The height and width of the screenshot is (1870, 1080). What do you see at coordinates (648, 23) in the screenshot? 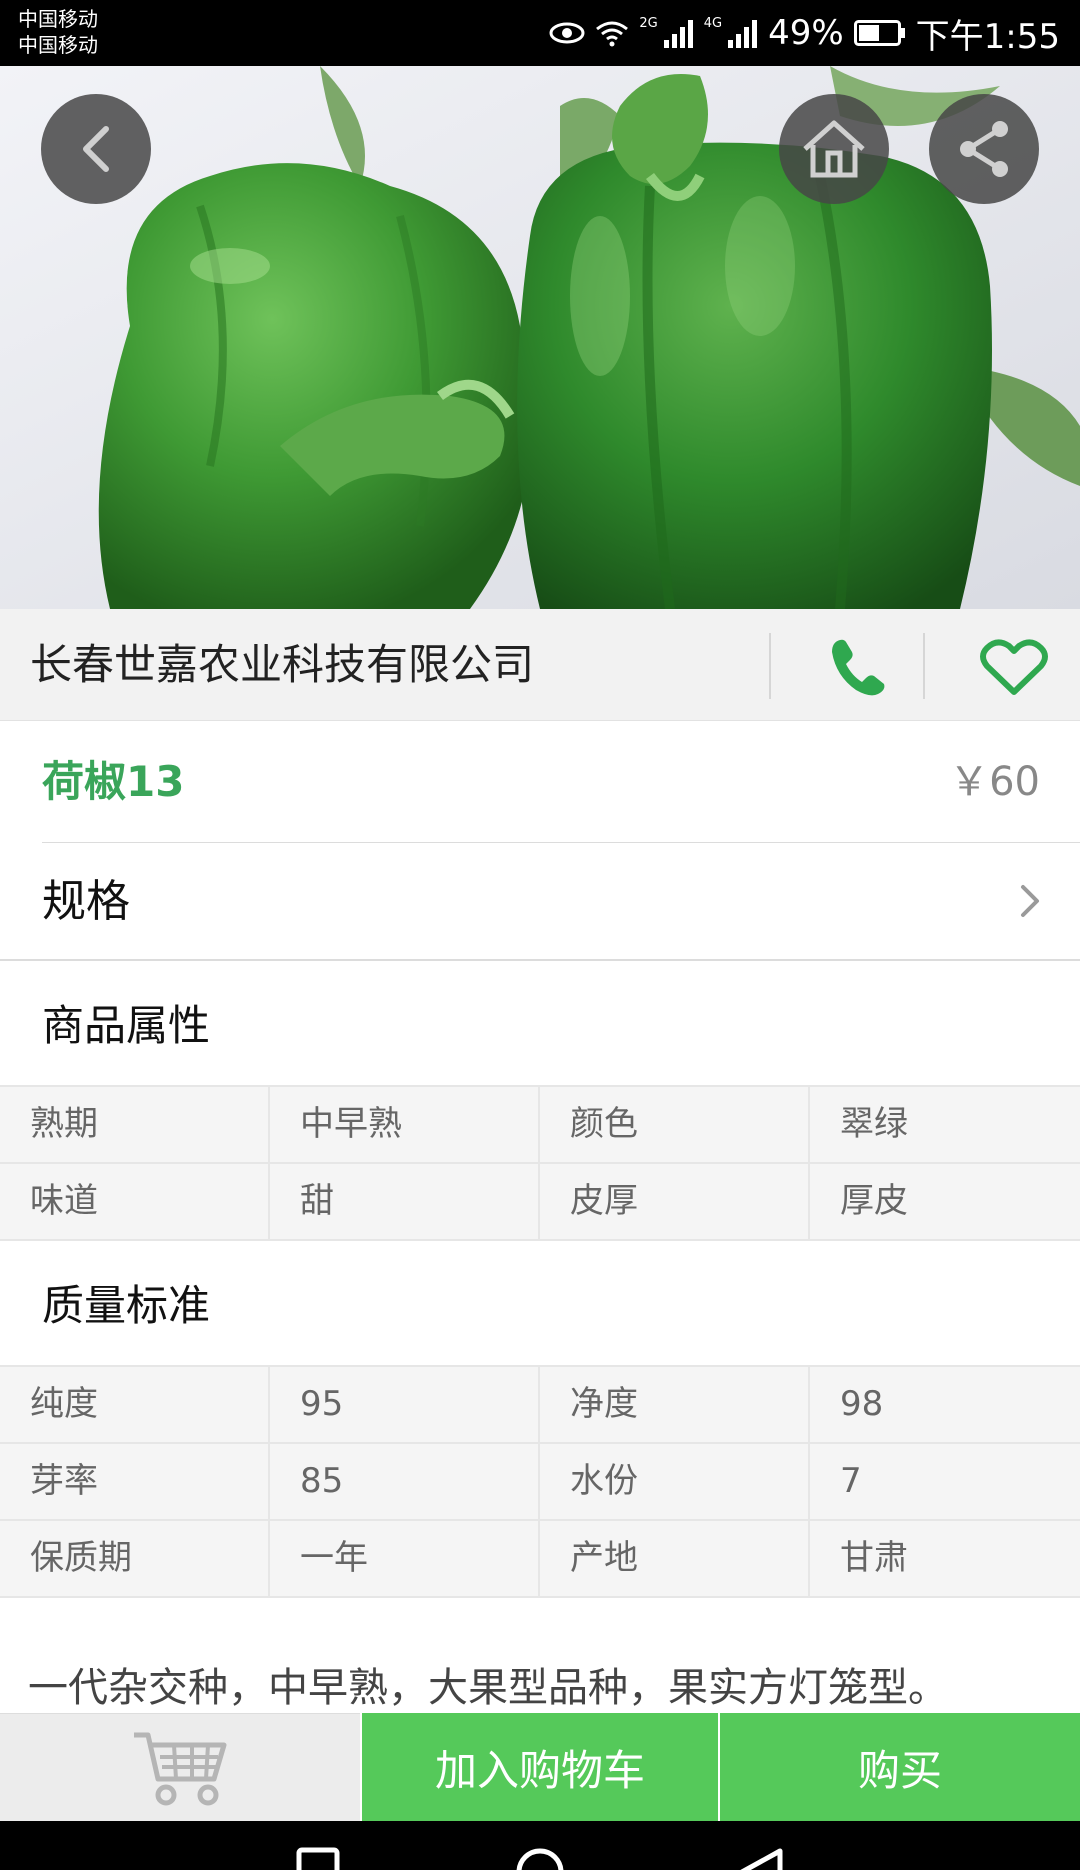
I see `network-2g-label: 2G` at bounding box center [648, 23].